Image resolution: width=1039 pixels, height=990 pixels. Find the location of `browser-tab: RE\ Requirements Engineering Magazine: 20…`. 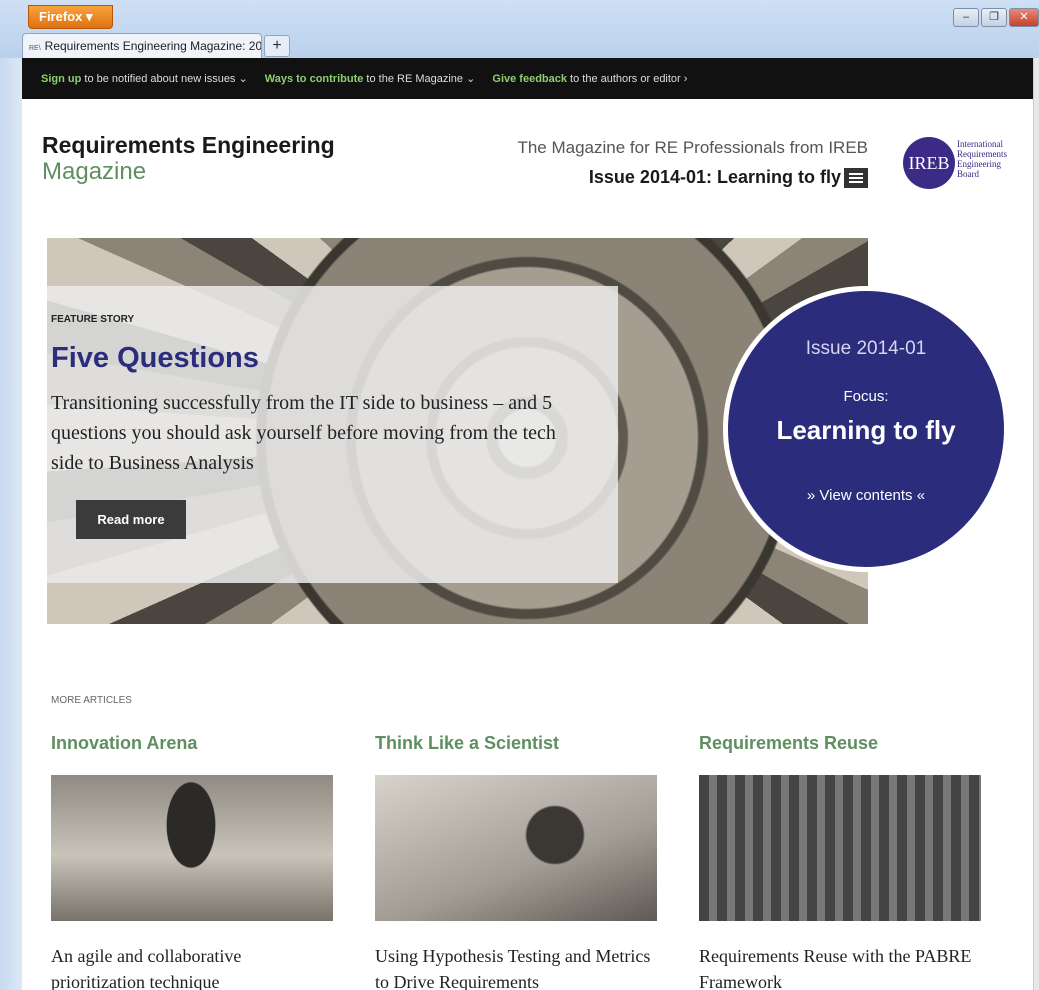

browser-tab: RE\ Requirements Engineering Magazine: 20… is located at coordinates (142, 45).